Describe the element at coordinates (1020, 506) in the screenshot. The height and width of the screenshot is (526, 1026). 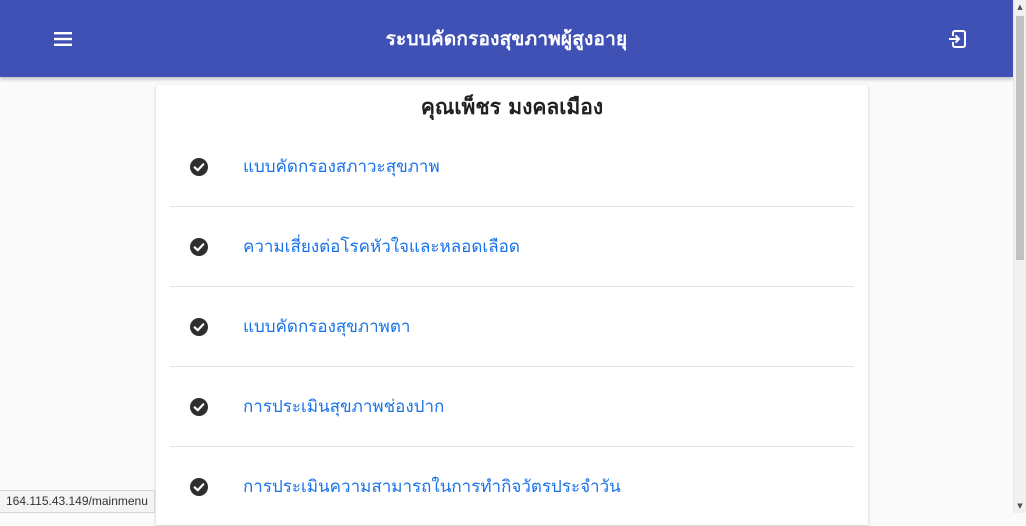
I see `scroll-down-arrow-icon: ▼` at that location.